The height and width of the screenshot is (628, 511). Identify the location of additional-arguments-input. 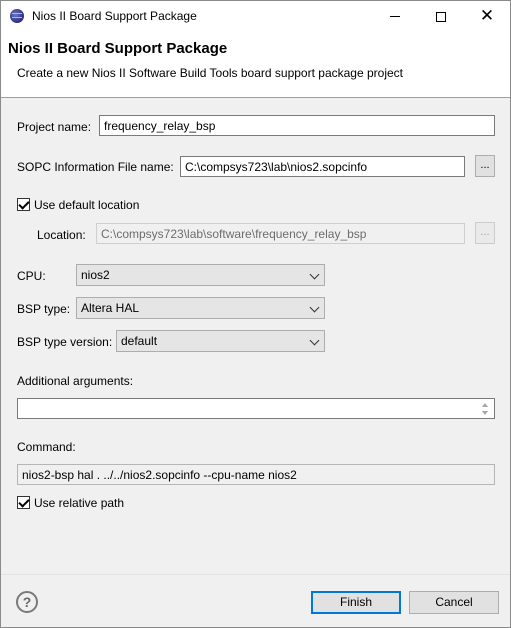
(256, 408).